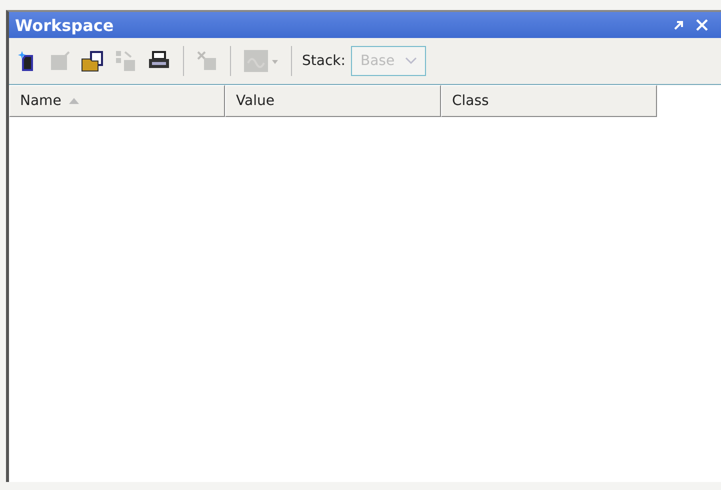 The image size is (721, 490). I want to click on import-data-icon, so click(60, 60).